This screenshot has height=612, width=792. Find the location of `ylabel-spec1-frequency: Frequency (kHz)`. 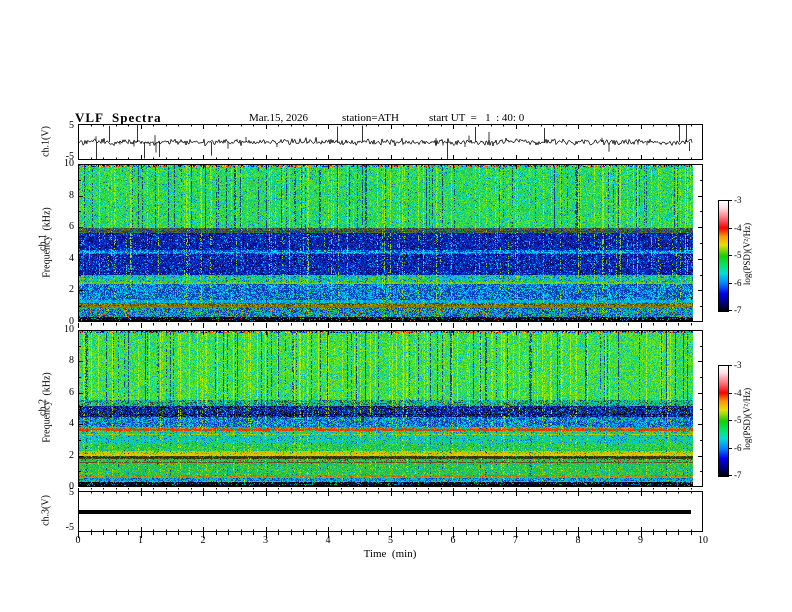

ylabel-spec1-frequency: Frequency (kHz) is located at coordinates (47, 242).